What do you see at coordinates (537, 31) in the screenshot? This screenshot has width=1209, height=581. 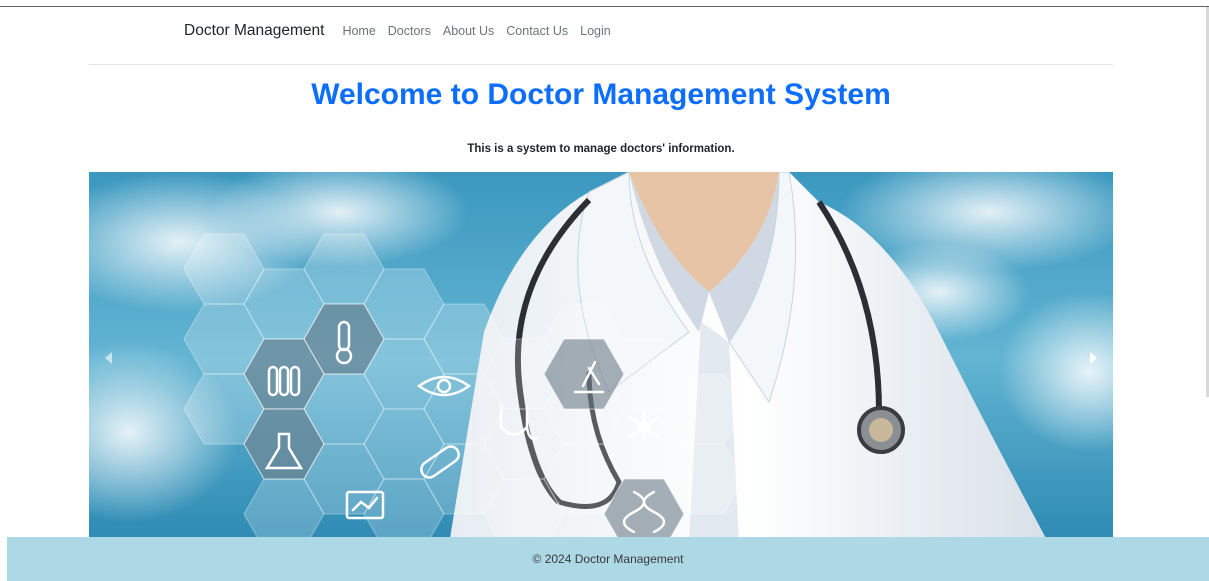 I see `nav-link-contact-us: Contact Us` at bounding box center [537, 31].